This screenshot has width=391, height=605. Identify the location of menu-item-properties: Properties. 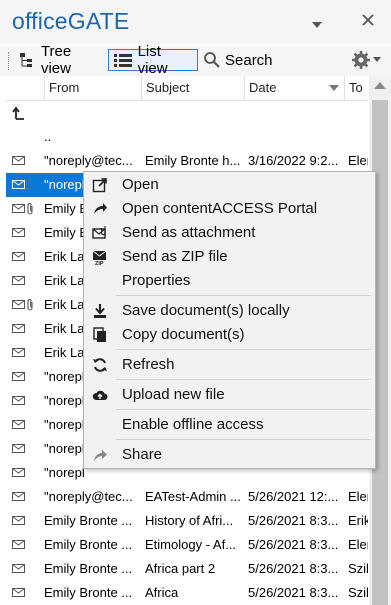
(229, 281).